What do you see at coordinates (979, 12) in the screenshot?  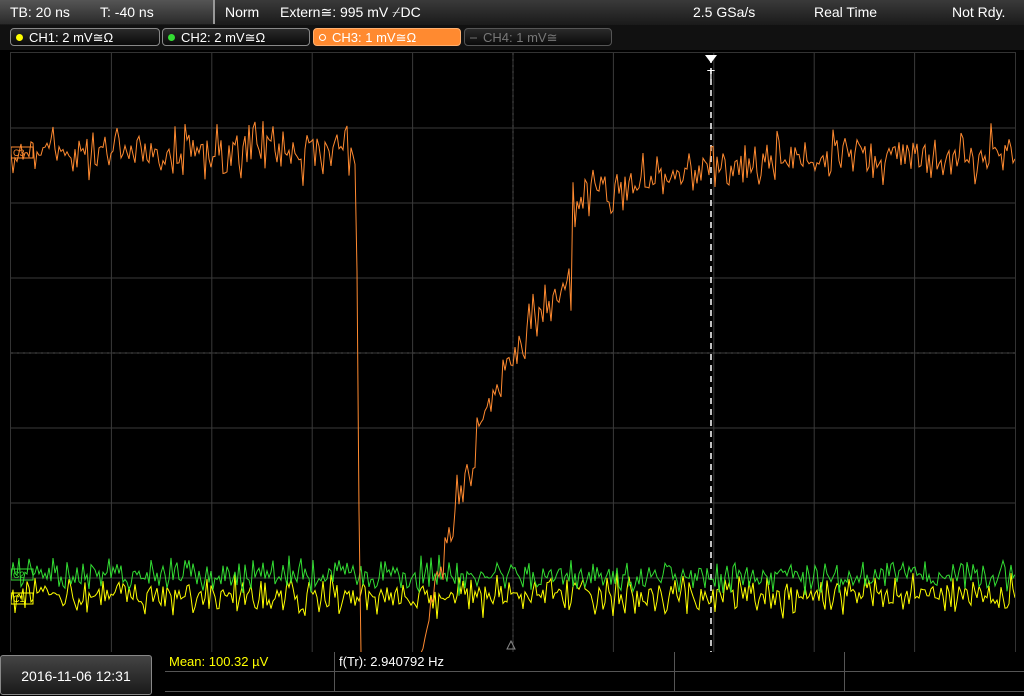 I see `run-status: Not Rdy.` at bounding box center [979, 12].